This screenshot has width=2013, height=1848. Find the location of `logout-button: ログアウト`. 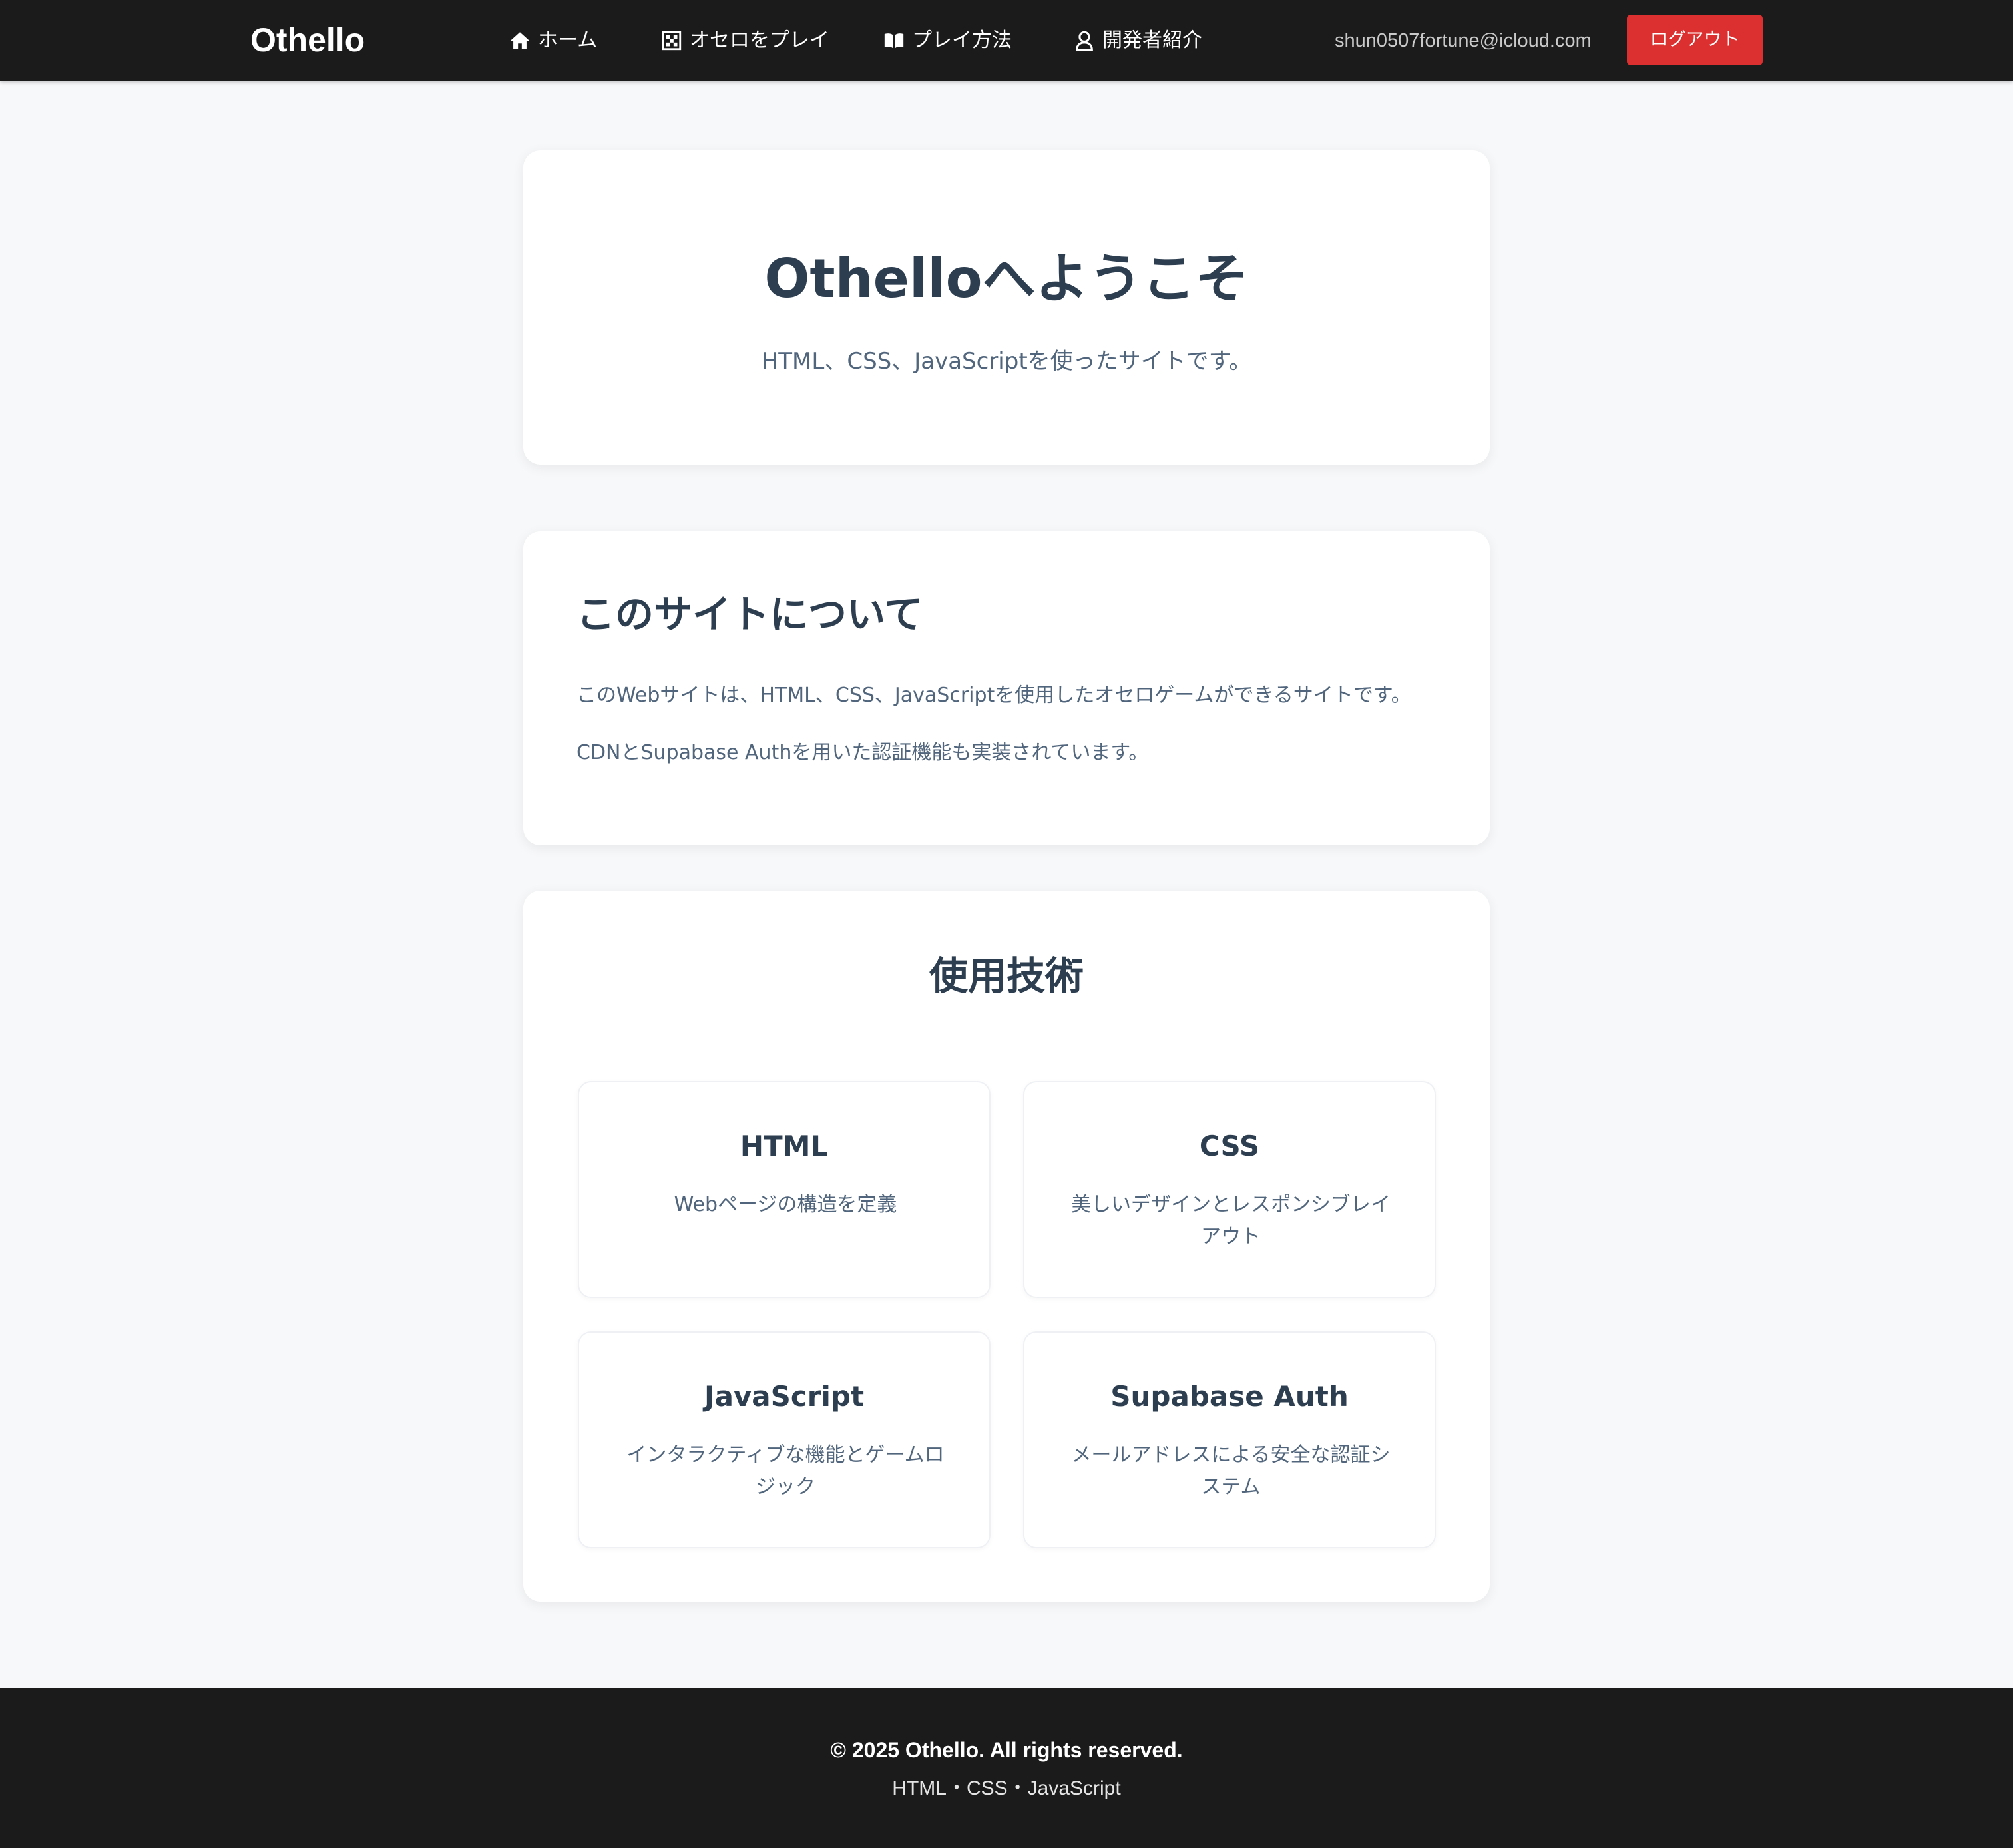

logout-button: ログアウト is located at coordinates (1695, 40).